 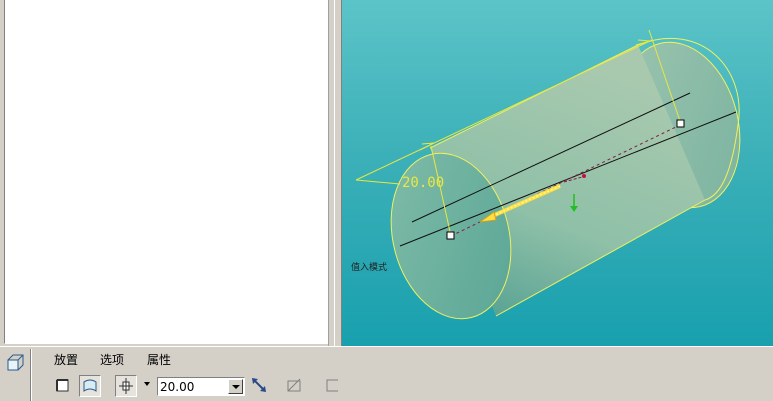 I want to click on tab-options: 选项, so click(x=112, y=359).